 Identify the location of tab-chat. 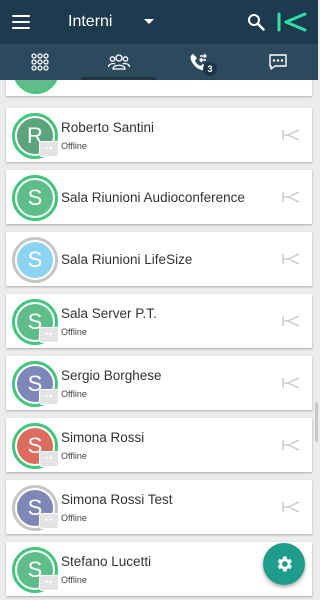
(277, 62).